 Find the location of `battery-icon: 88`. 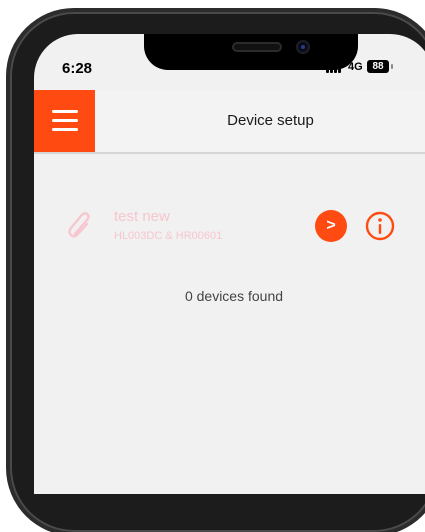

battery-icon: 88 is located at coordinates (378, 66).